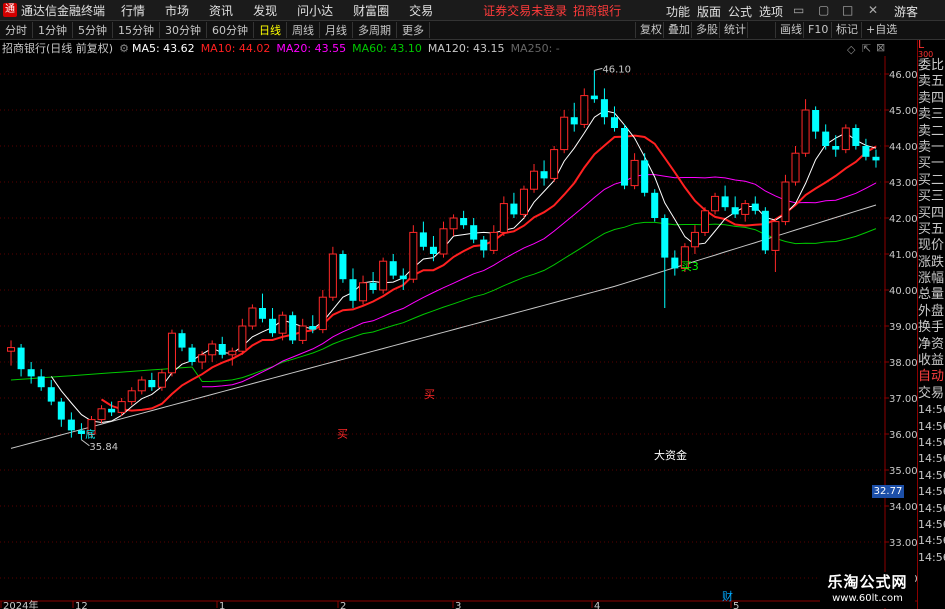 The height and width of the screenshot is (609, 945). What do you see at coordinates (16, 30) in the screenshot?
I see `period-tab: 分时` at bounding box center [16, 30].